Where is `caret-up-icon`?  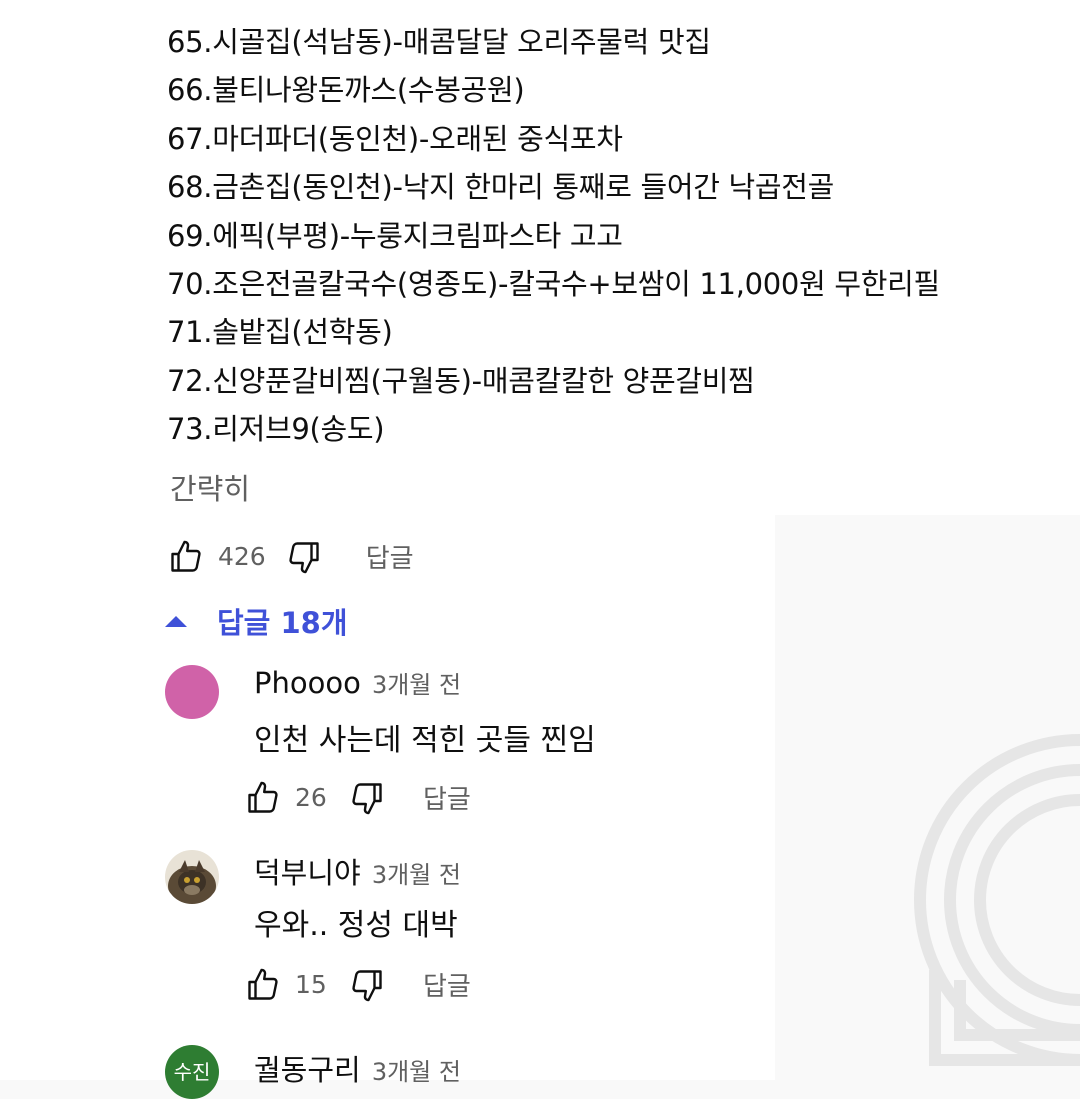 caret-up-icon is located at coordinates (176, 621).